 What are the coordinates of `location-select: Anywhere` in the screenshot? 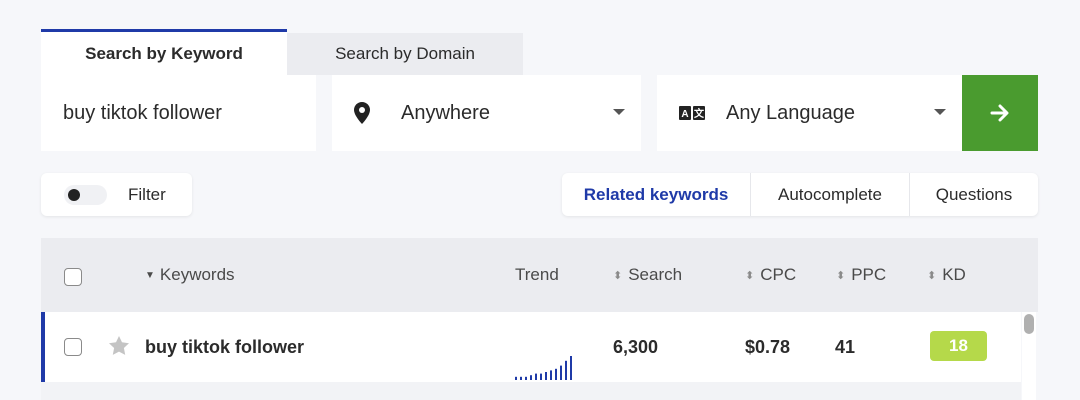 It's located at (486, 113).